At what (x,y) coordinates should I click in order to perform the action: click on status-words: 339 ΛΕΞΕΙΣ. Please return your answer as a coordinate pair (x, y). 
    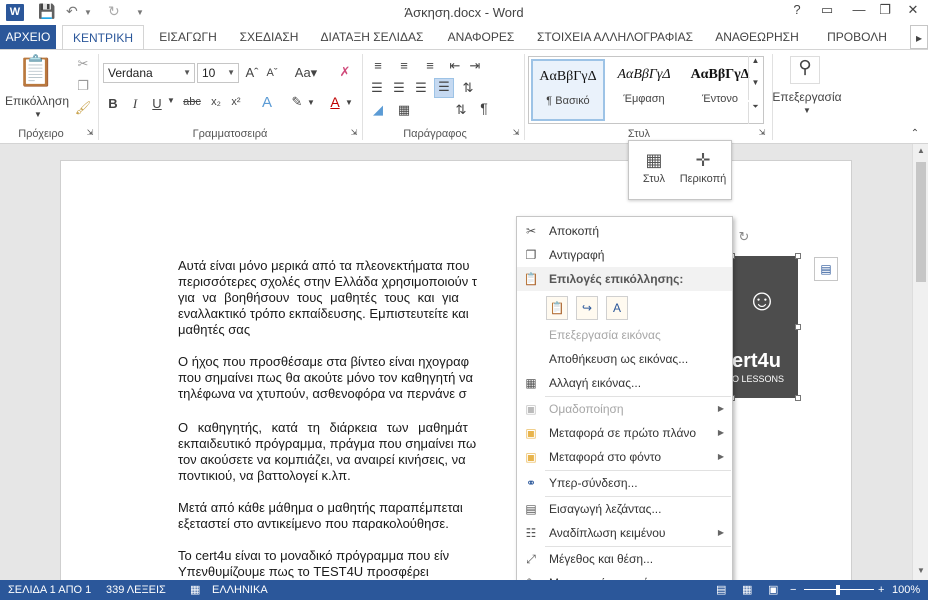
    Looking at the image, I should click on (136, 590).